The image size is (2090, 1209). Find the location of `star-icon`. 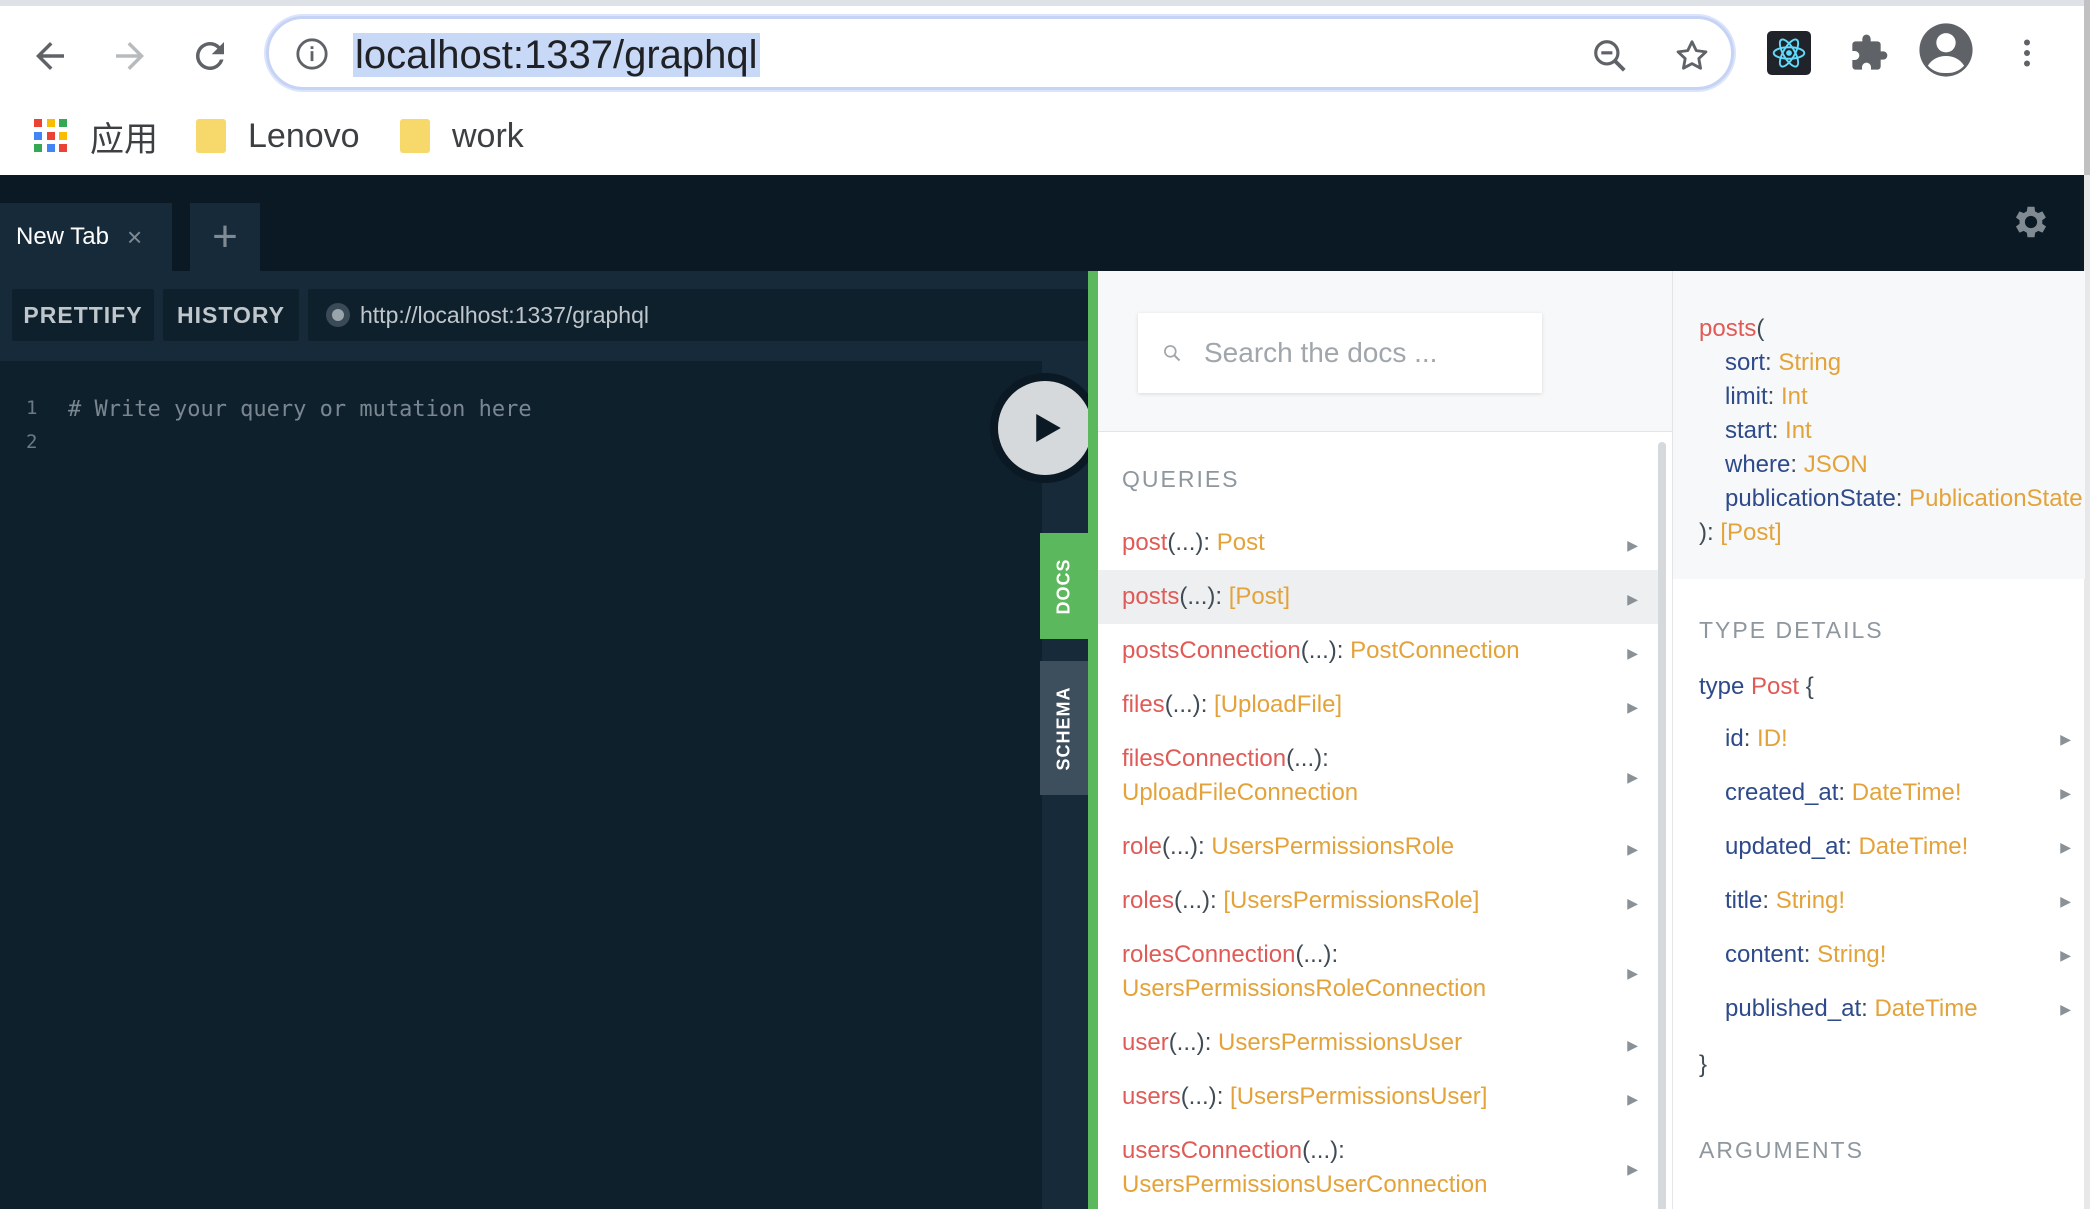

star-icon is located at coordinates (1692, 56).